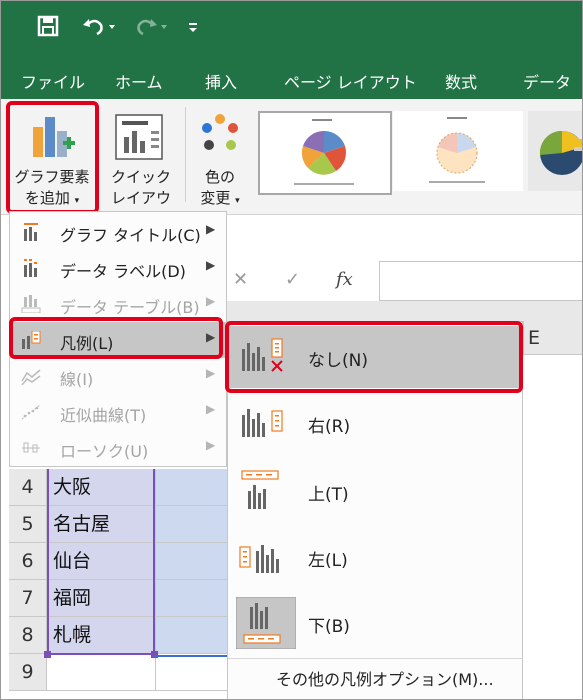 This screenshot has height=700, width=583. Describe the element at coordinates (52, 157) in the screenshot. I see `highlight-add-chart-element` at that location.